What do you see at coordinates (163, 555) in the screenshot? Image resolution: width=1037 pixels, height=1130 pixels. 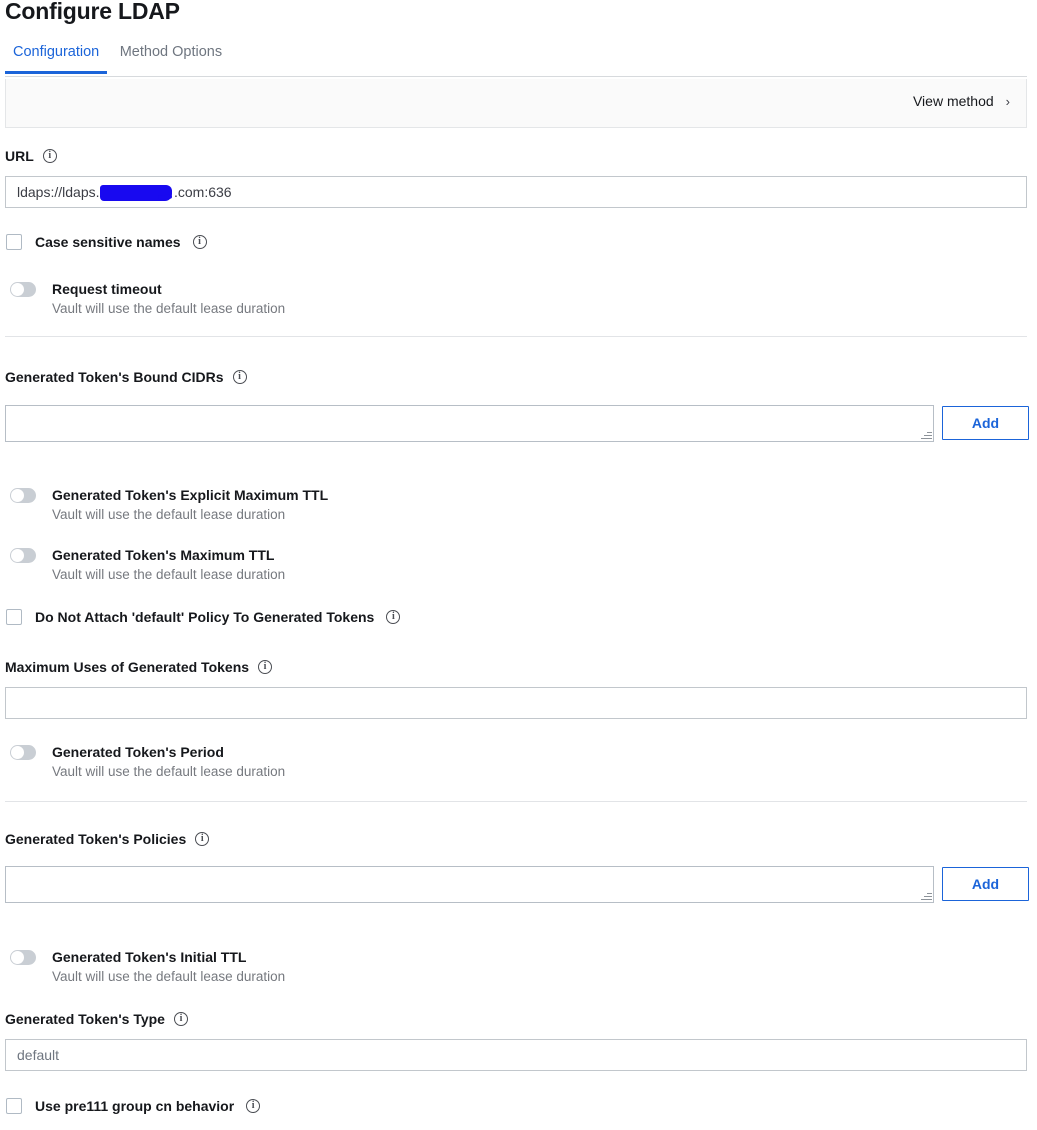 I see `max-ttl-label: Generated Token's Maximum TTL` at bounding box center [163, 555].